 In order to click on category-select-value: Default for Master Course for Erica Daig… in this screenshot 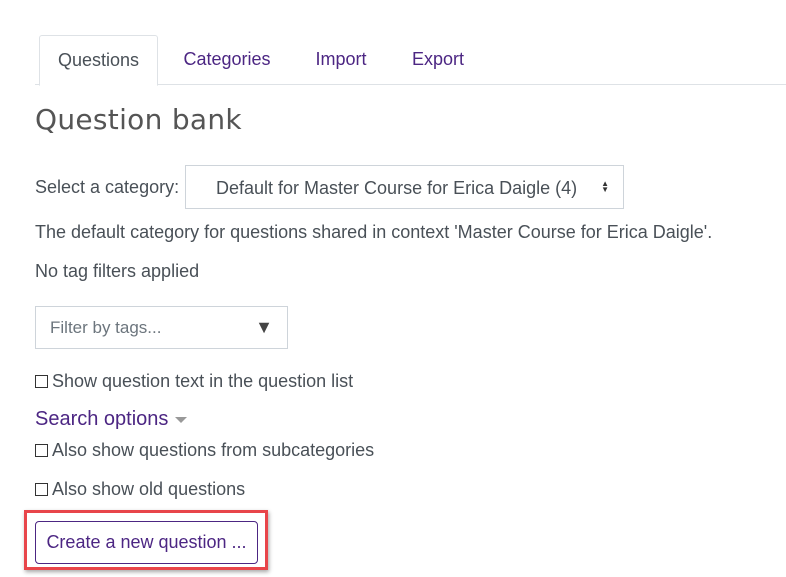, I will do `click(397, 188)`.